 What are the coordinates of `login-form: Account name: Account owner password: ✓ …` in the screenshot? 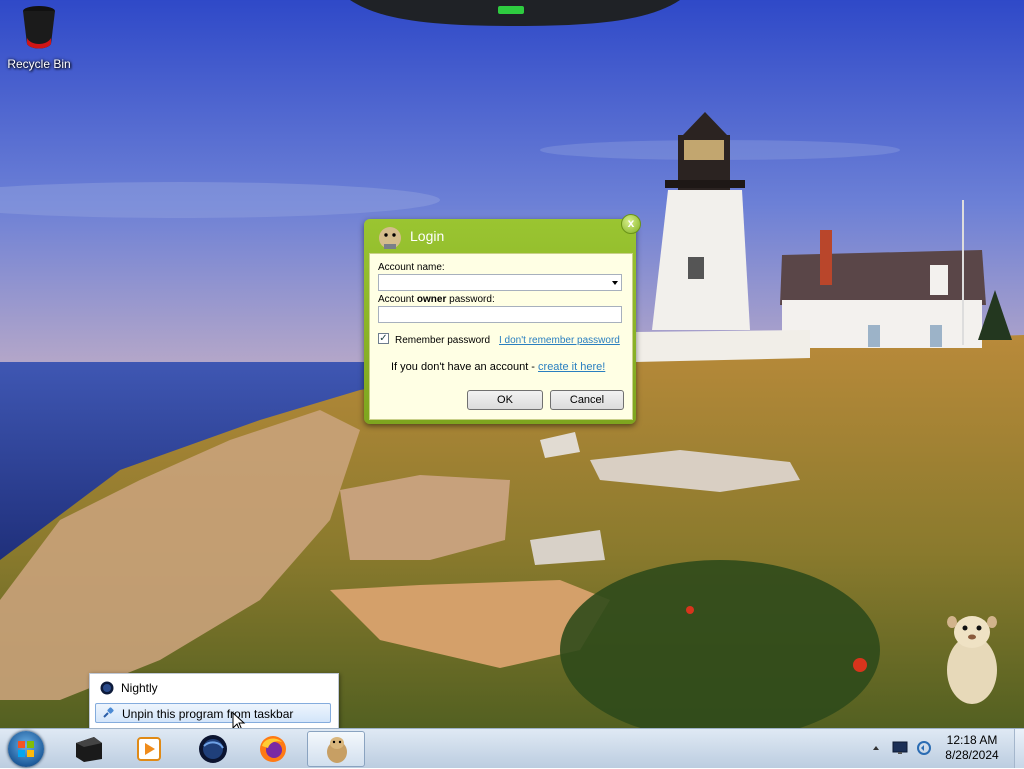 It's located at (501, 336).